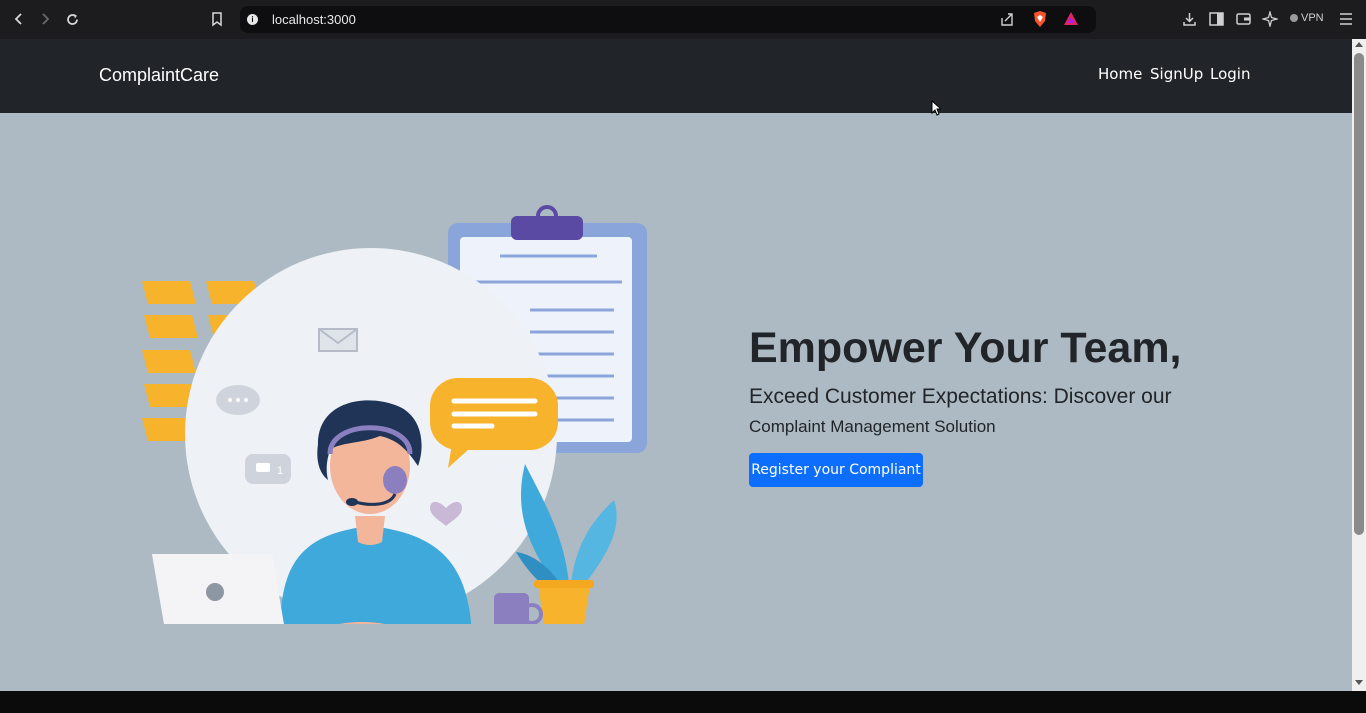 This screenshot has width=1366, height=713. I want to click on bottom-strip, so click(683, 702).